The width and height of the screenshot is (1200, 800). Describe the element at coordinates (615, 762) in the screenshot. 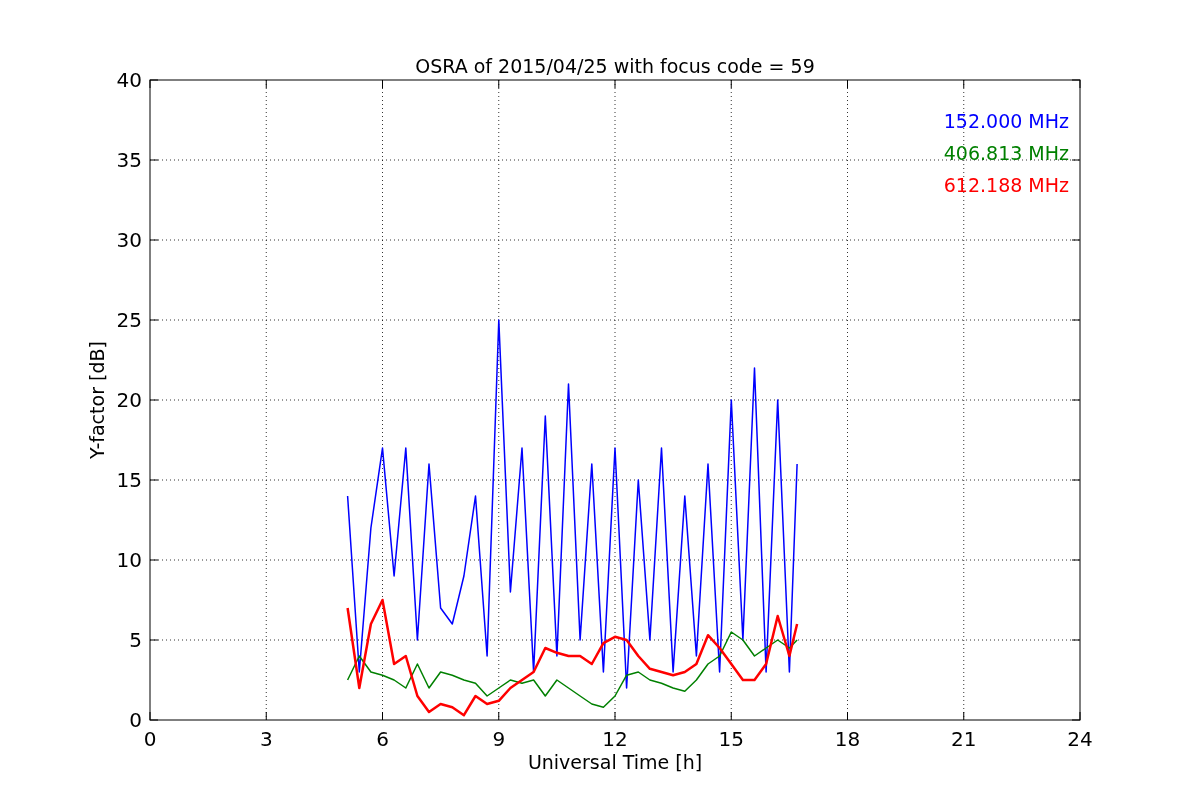

I see `x-axis-label: Universal Time [h]` at that location.